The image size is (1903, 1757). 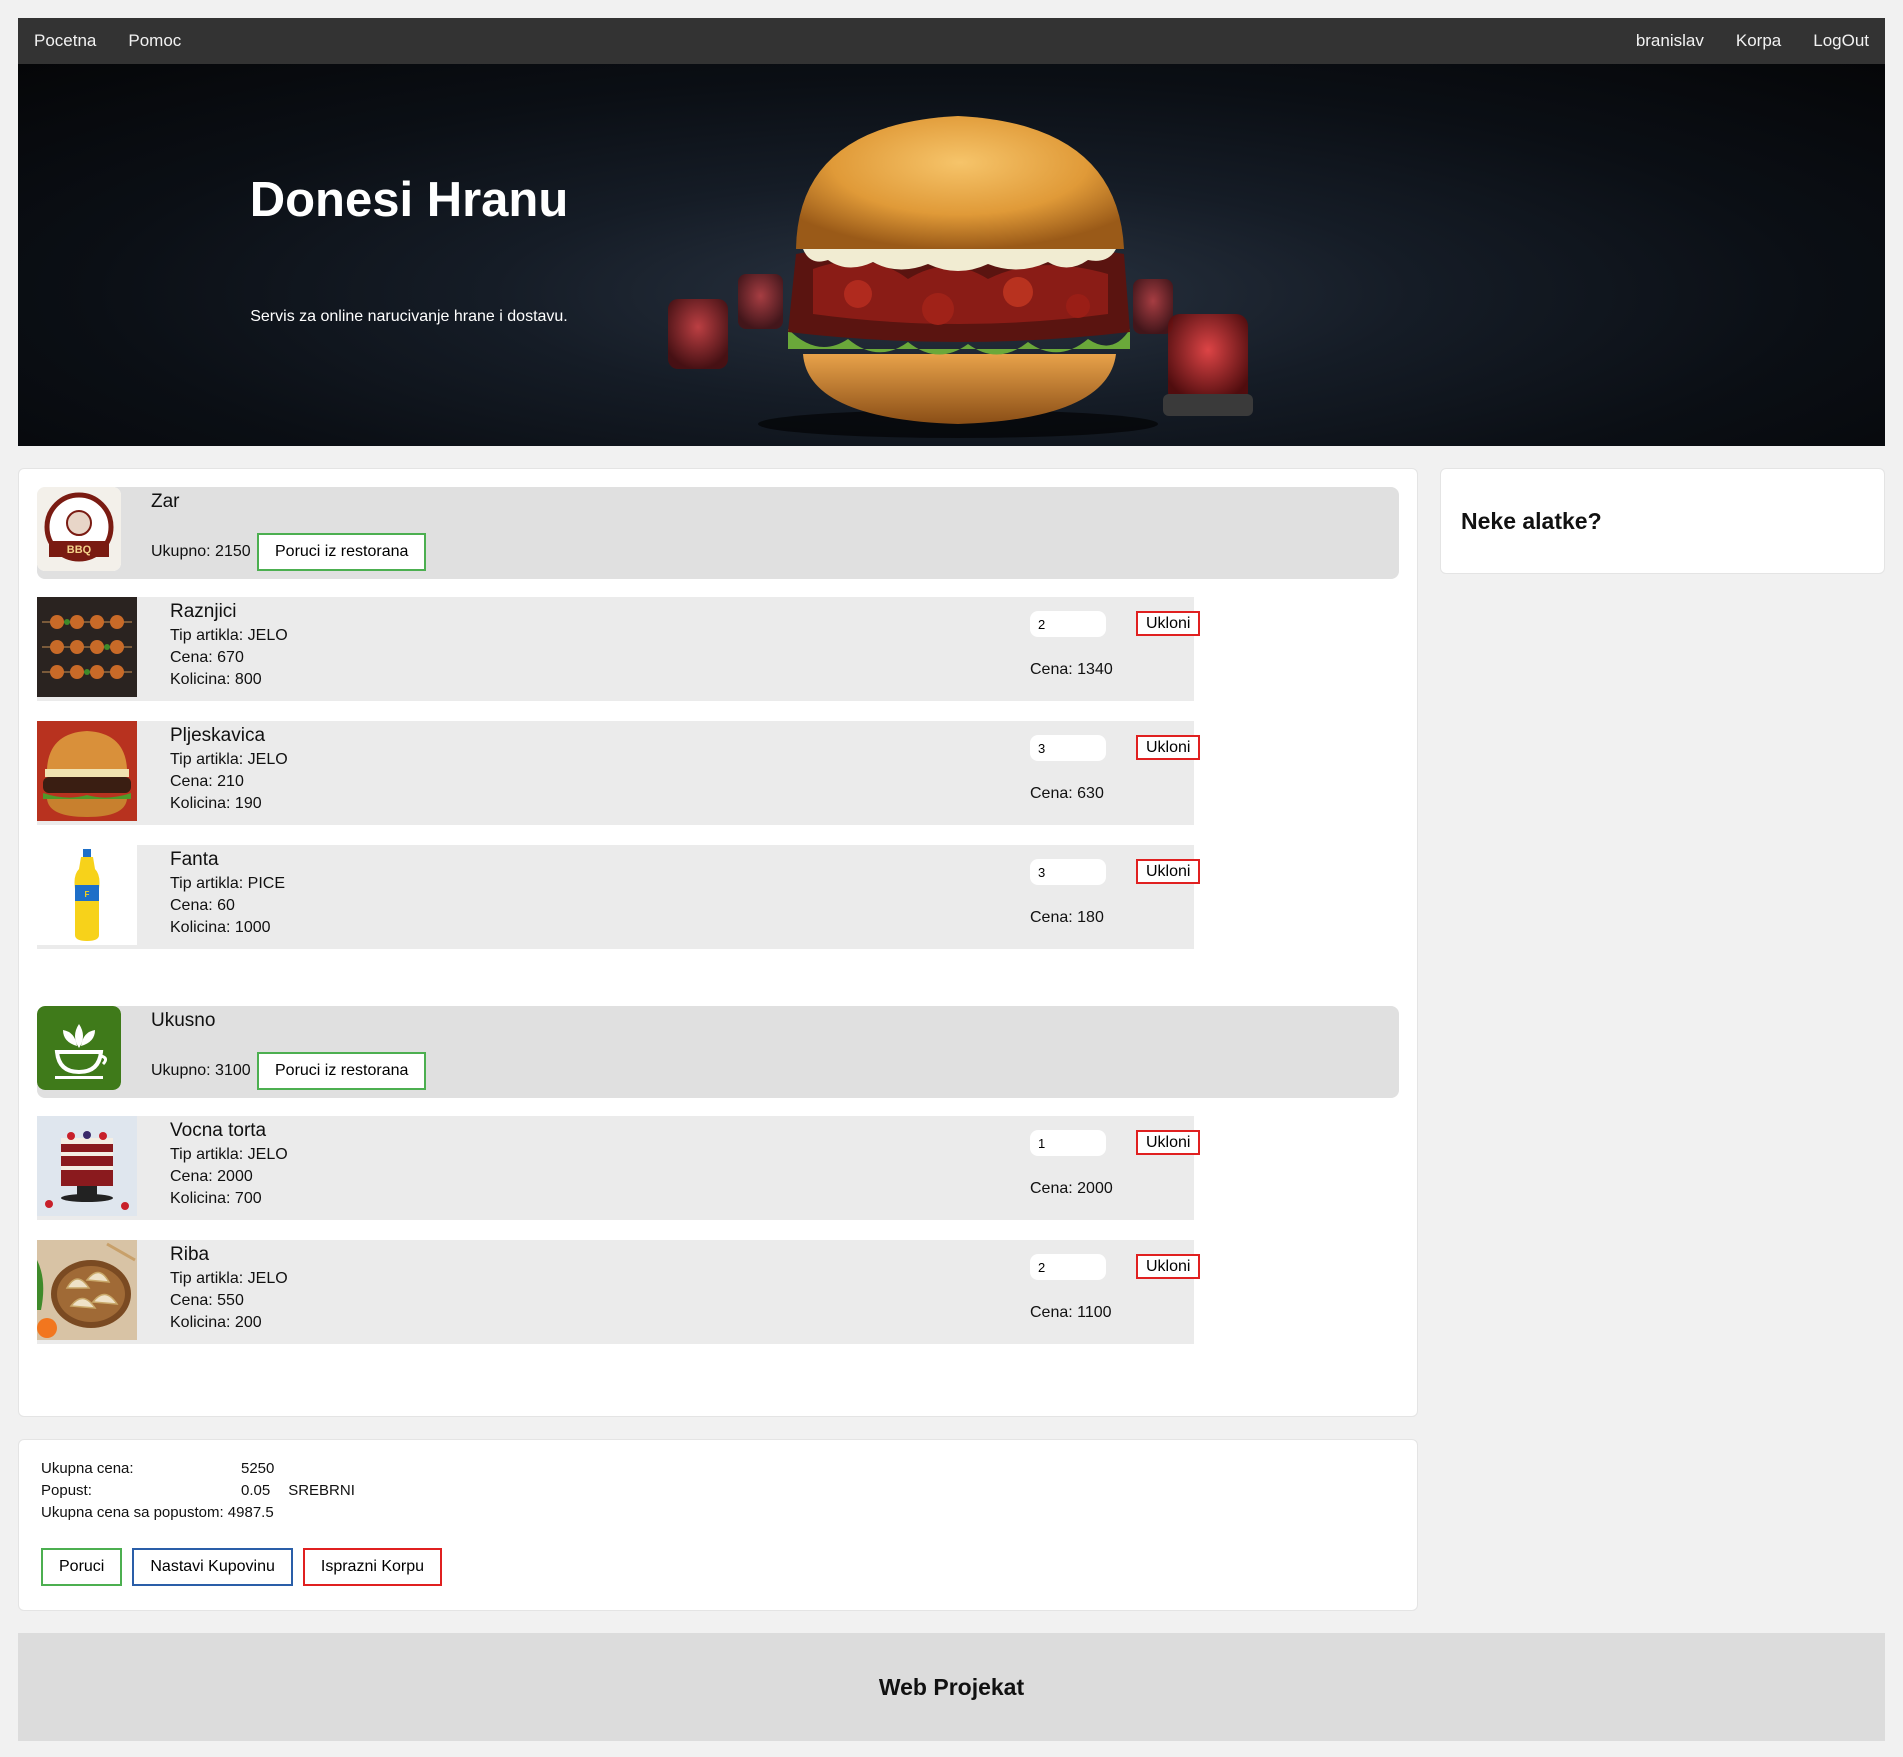 I want to click on amount-value: 190, so click(x=248, y=803).